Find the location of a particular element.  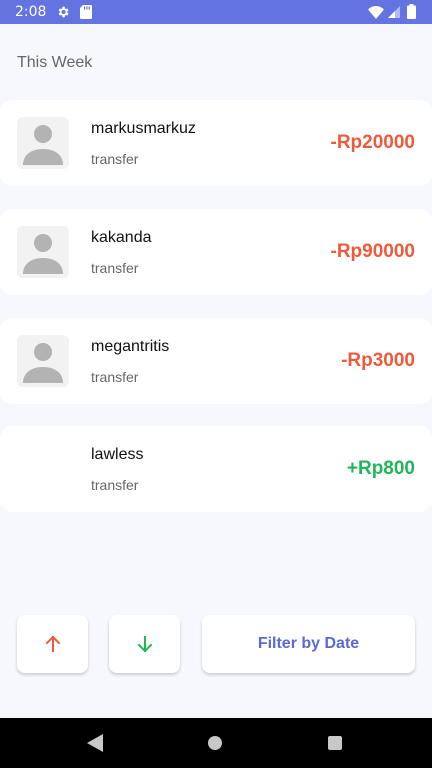

signal-icon is located at coordinates (394, 12).